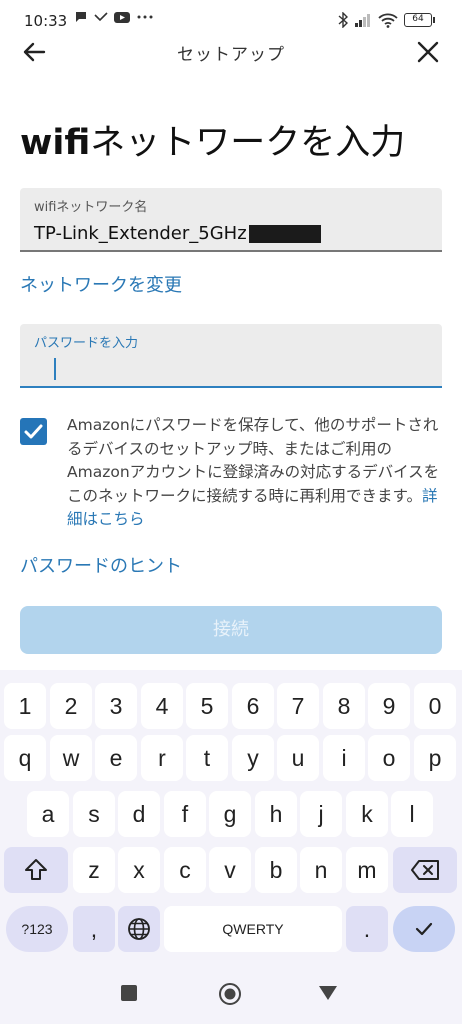 This screenshot has height=1024, width=462. Describe the element at coordinates (207, 706) in the screenshot. I see `key-5: 5` at that location.